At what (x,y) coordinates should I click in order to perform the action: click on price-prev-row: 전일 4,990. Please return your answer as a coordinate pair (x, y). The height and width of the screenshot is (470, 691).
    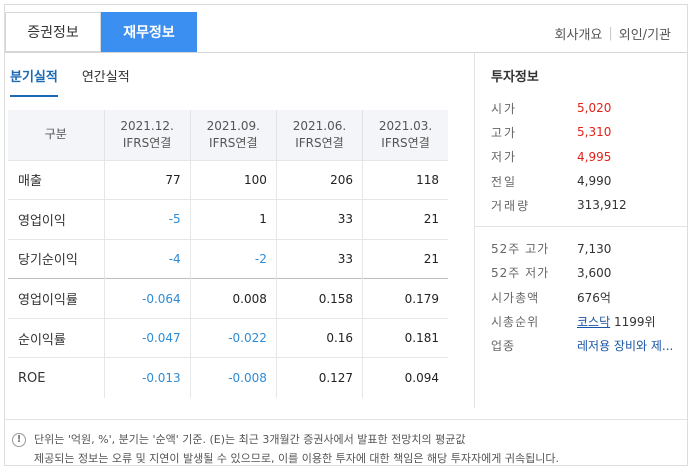
    Looking at the image, I should click on (591, 181).